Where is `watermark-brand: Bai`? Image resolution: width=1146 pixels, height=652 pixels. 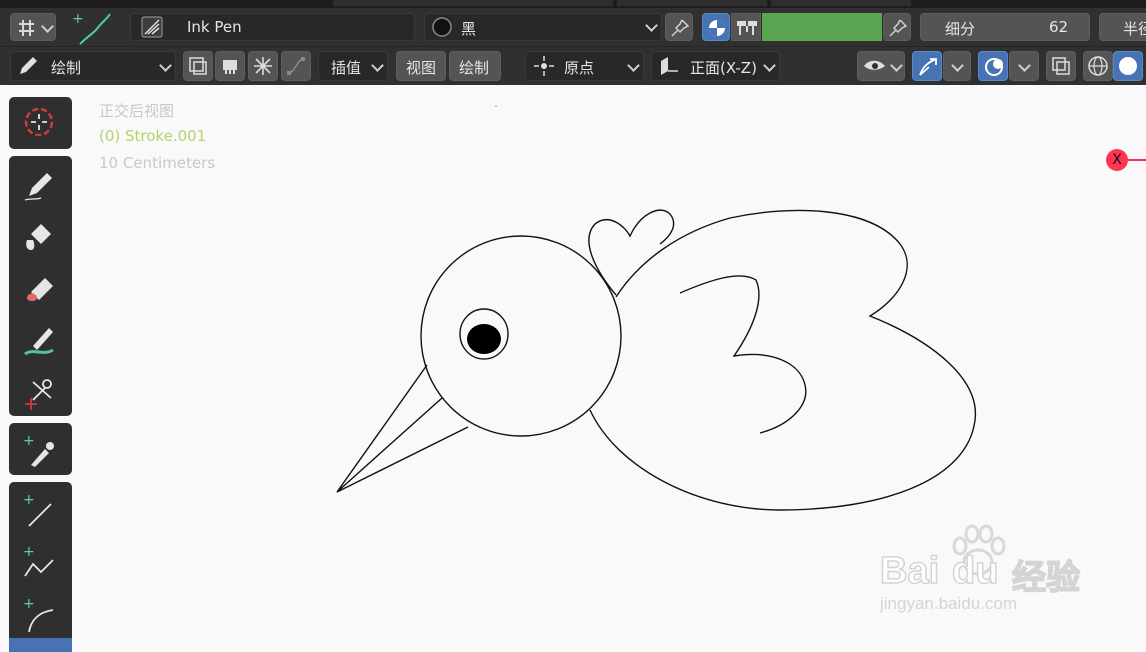
watermark-brand: Bai is located at coordinates (909, 571).